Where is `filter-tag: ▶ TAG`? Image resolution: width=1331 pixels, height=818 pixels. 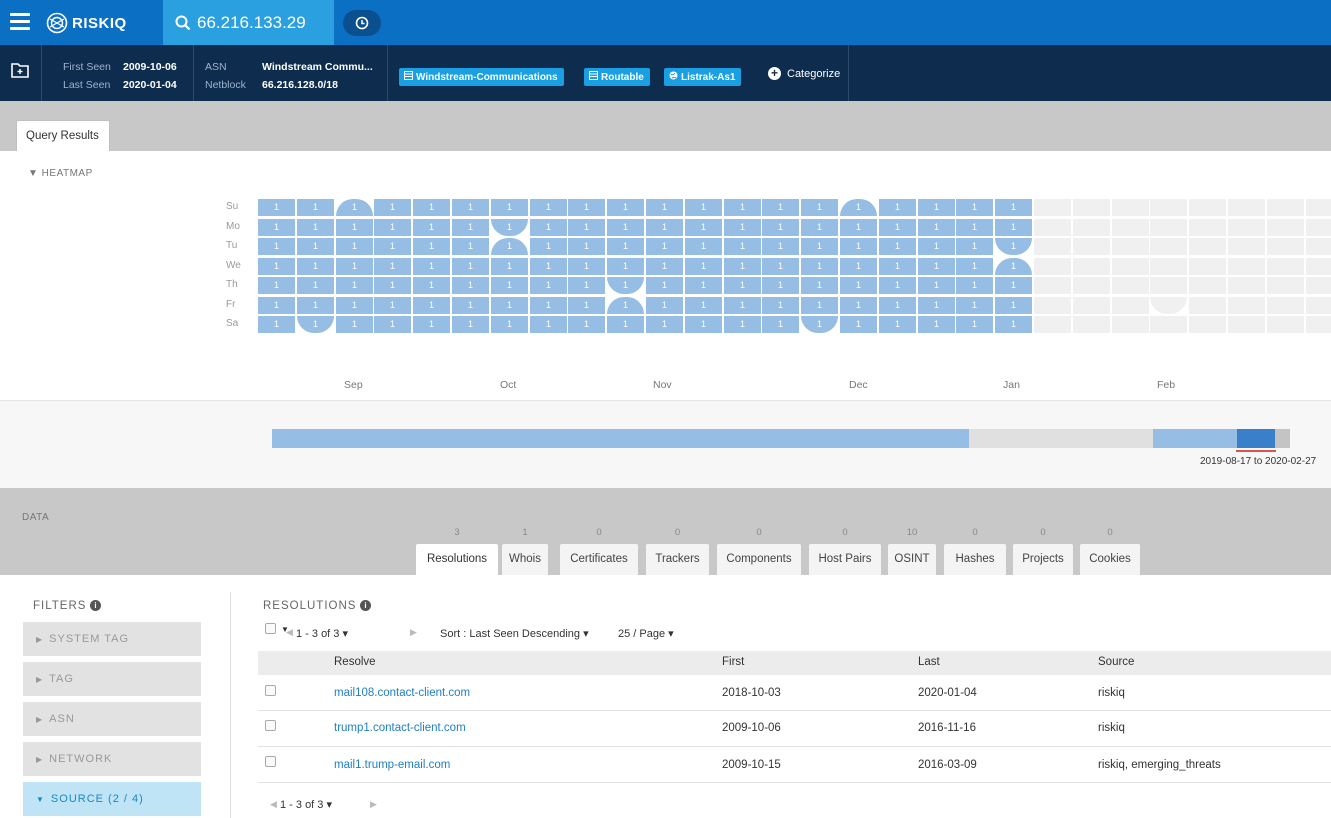
filter-tag: ▶ TAG is located at coordinates (112, 679).